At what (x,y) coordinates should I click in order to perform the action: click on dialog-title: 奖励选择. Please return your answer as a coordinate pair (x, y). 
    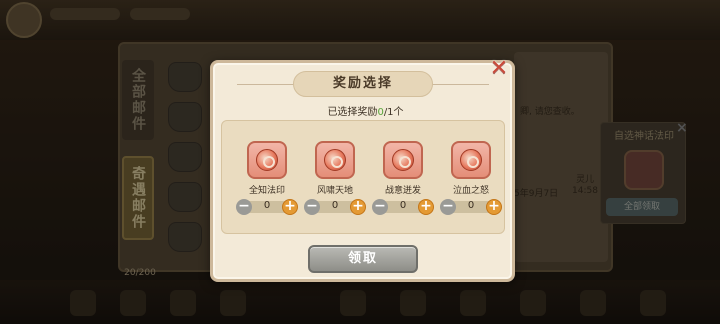
    Looking at the image, I should click on (363, 84).